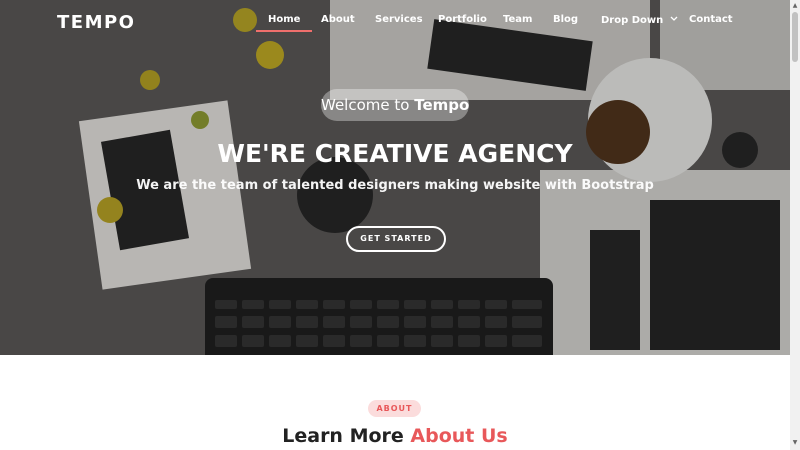  Describe the element at coordinates (795, 6) in the screenshot. I see `arrow-up-icon: ▲` at that location.